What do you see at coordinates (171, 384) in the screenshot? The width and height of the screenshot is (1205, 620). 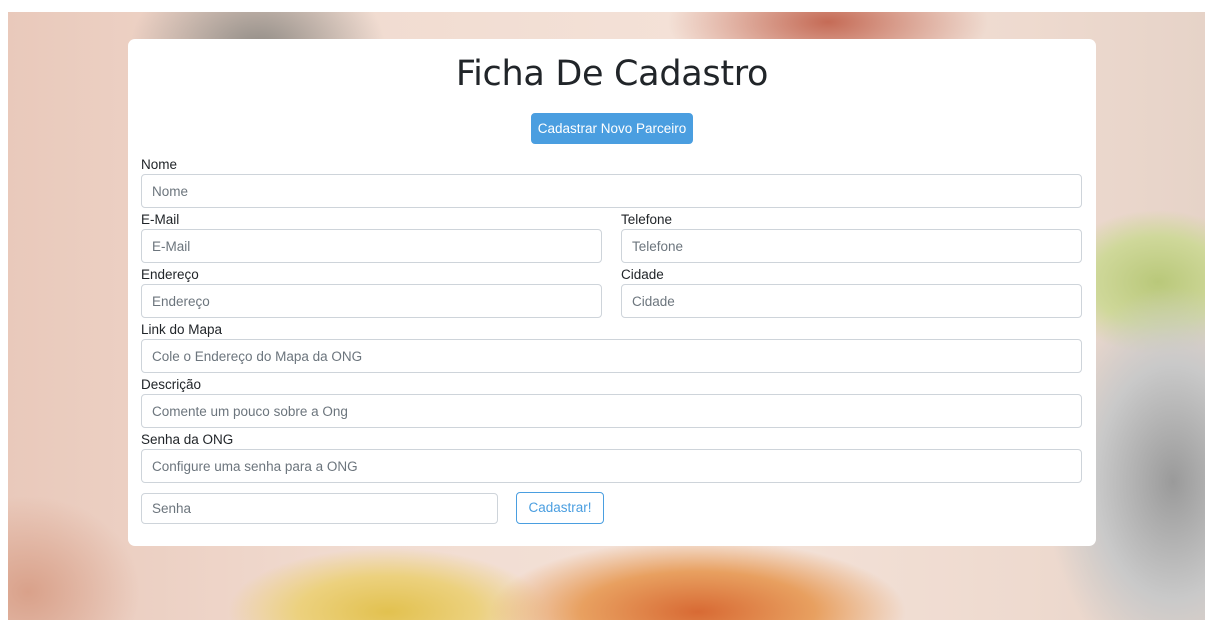 I see `descricao-label: Descrição` at bounding box center [171, 384].